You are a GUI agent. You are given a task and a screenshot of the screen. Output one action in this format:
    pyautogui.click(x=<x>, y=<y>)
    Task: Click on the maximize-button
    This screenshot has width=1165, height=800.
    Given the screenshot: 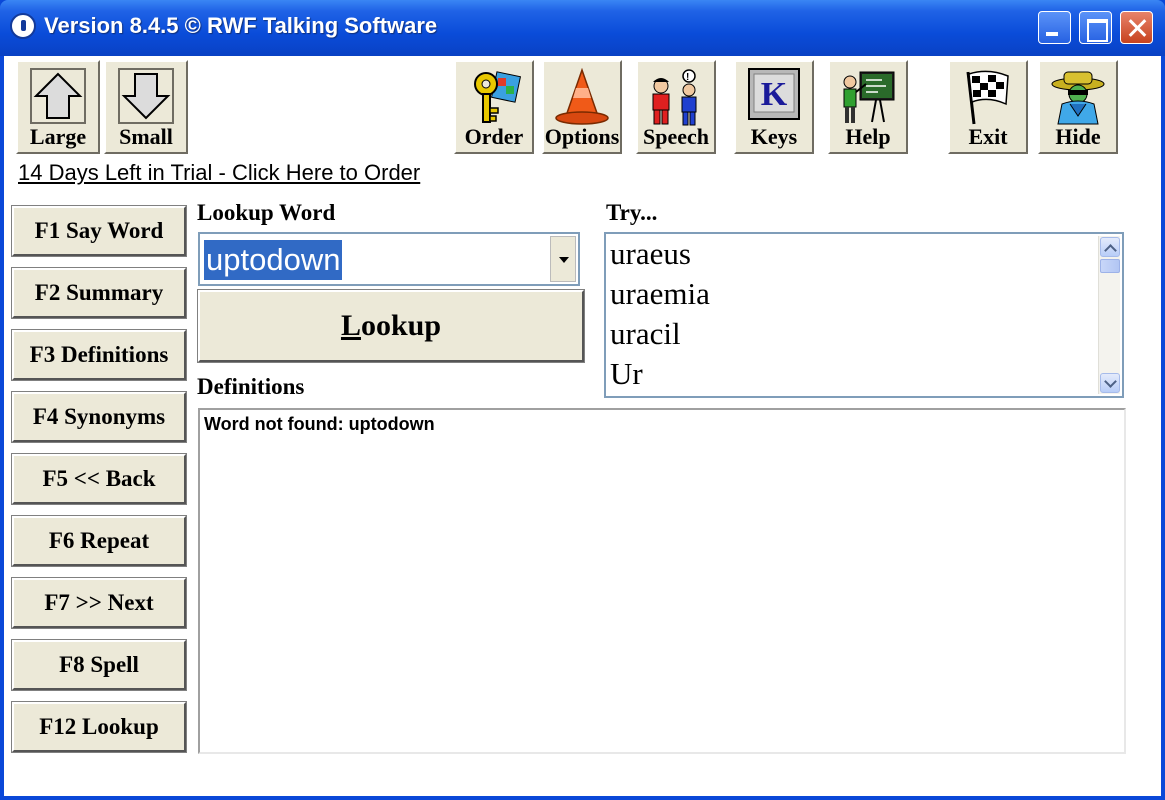 What is the action you would take?
    pyautogui.click(x=1095, y=27)
    